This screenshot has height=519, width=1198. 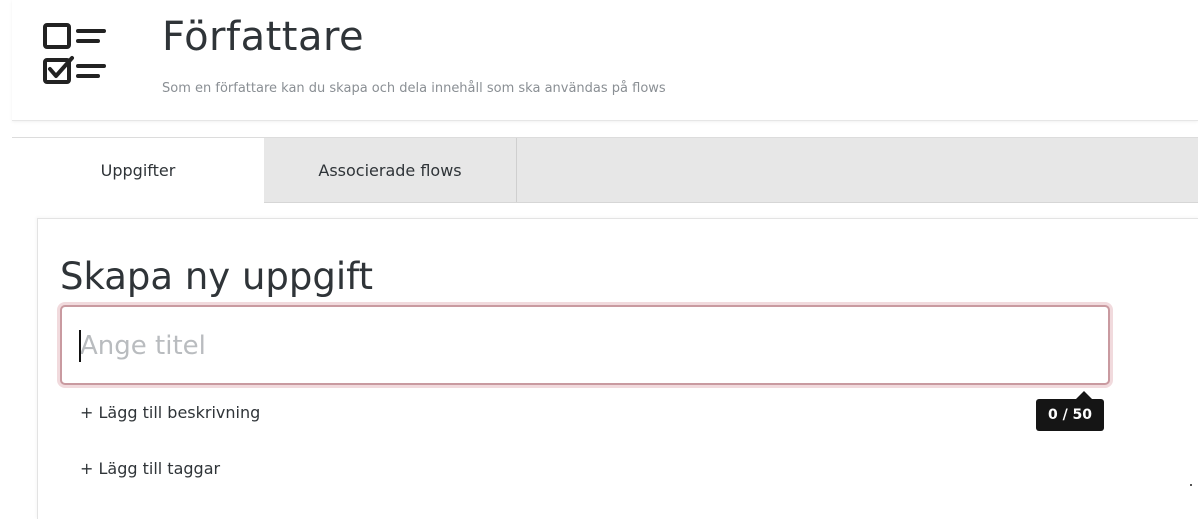 What do you see at coordinates (138, 170) in the screenshot?
I see `tab-uppgifter: Uppgifter` at bounding box center [138, 170].